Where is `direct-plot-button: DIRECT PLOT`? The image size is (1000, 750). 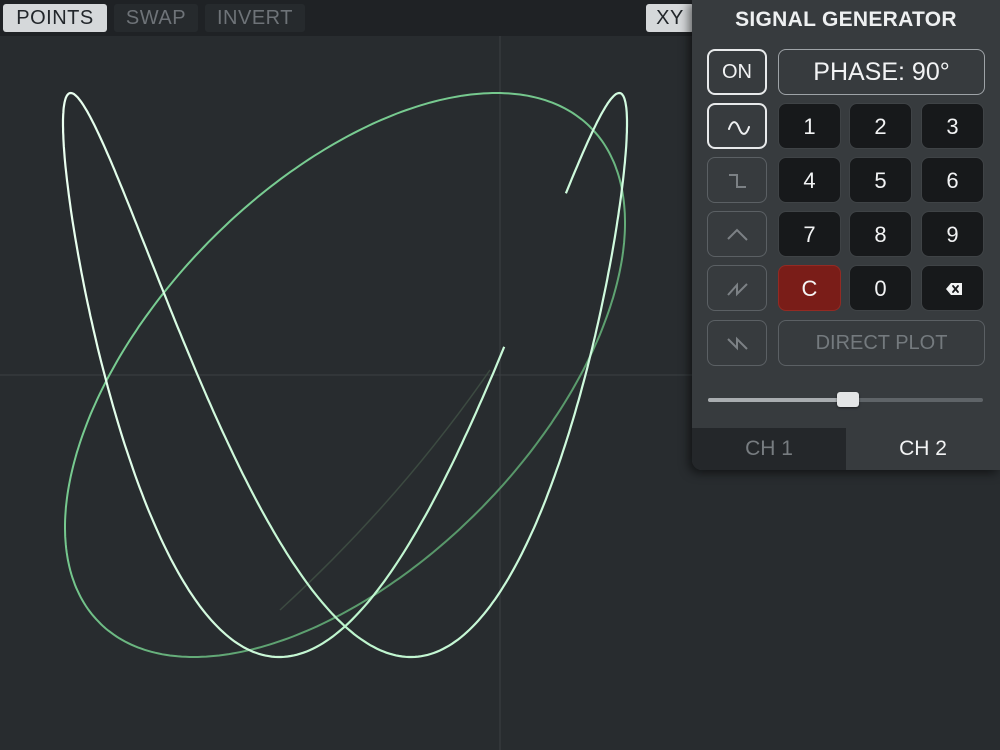
direct-plot-button: DIRECT PLOT is located at coordinates (881, 343).